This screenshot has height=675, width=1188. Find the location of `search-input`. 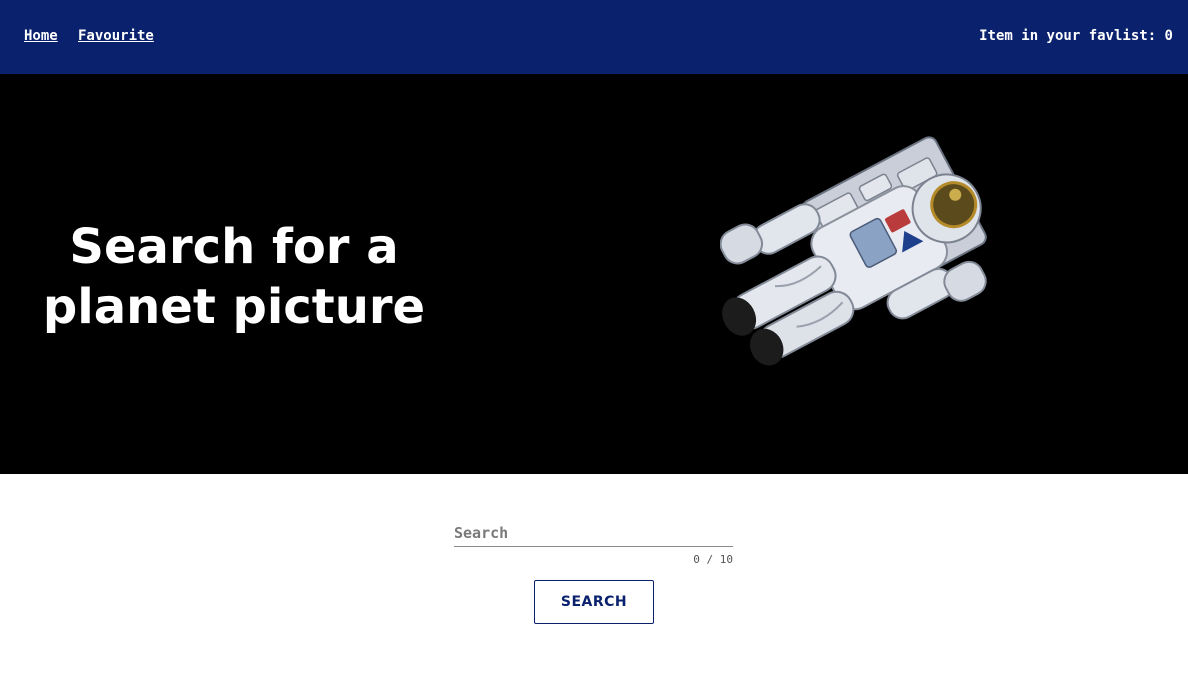

search-input is located at coordinates (593, 533).